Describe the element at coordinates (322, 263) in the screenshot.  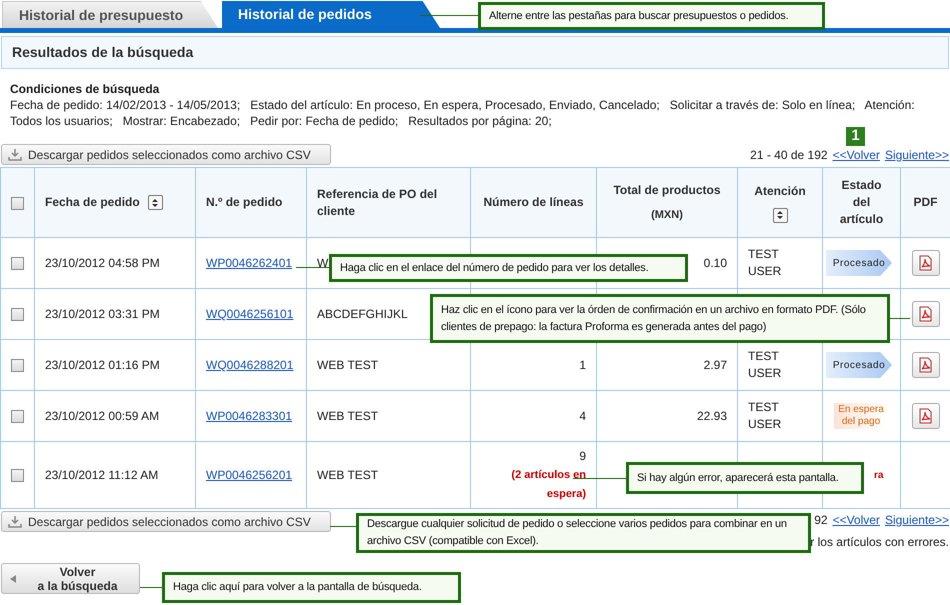
I see `po-reference: W` at that location.